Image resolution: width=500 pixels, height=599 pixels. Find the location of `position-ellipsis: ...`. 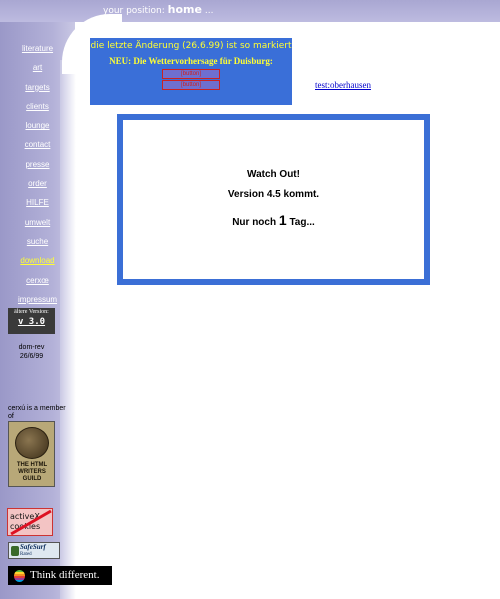

position-ellipsis: ... is located at coordinates (209, 11).